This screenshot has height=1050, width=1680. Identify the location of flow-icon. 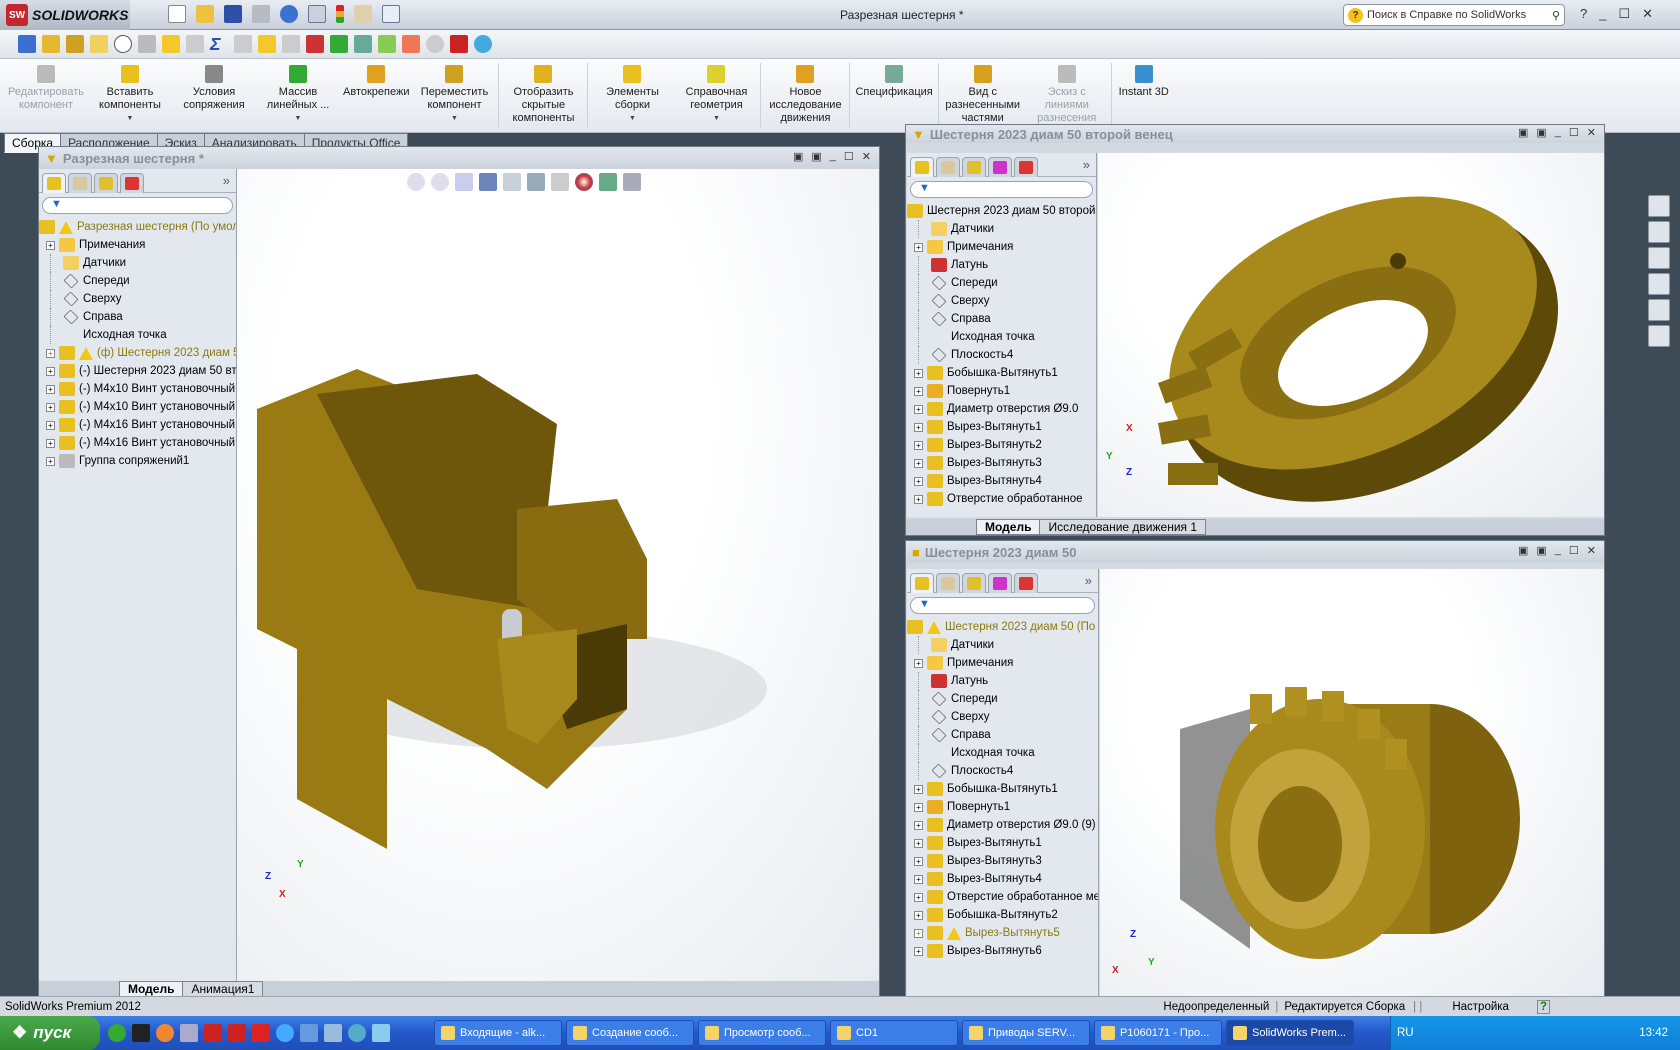
(411, 44).